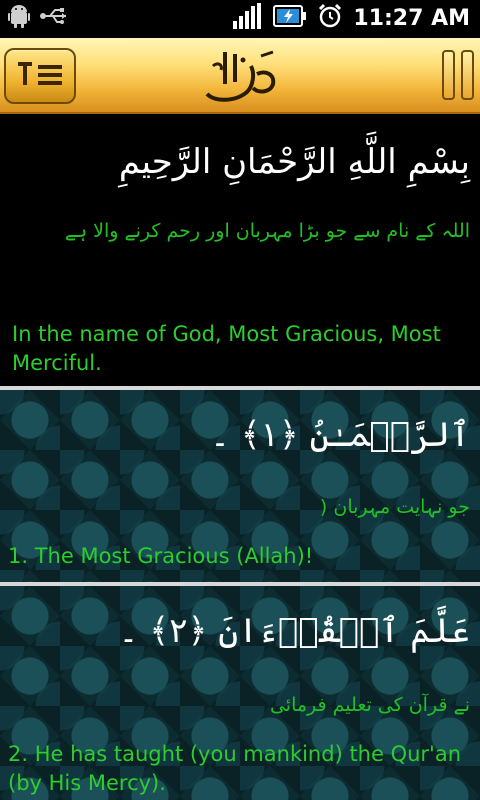 This screenshot has height=800, width=480. I want to click on arabic-text: عَلَّمَ ٱلۡقُرۡءَانَ ﴿٢﴾ ۔, so click(294, 631).